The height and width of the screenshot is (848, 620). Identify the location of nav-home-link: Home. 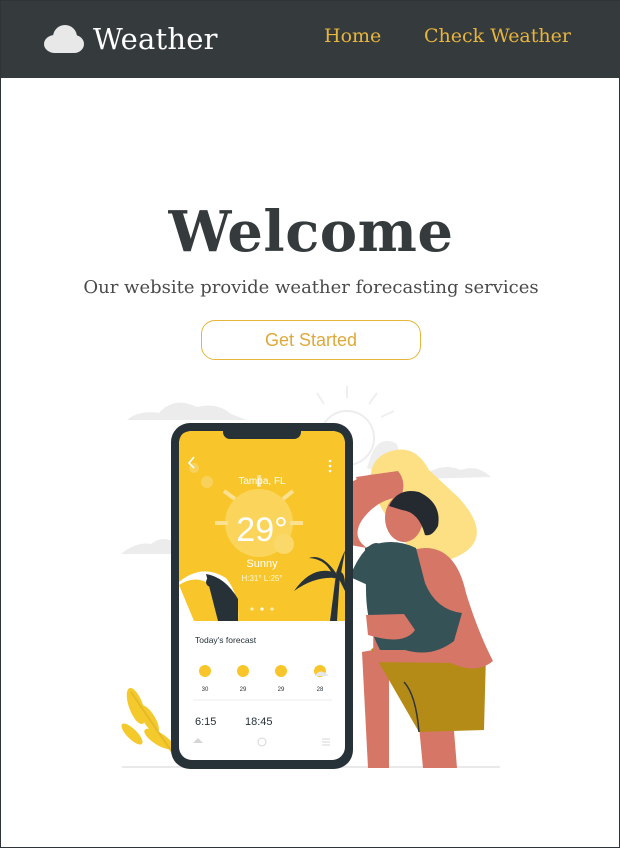
(352, 36).